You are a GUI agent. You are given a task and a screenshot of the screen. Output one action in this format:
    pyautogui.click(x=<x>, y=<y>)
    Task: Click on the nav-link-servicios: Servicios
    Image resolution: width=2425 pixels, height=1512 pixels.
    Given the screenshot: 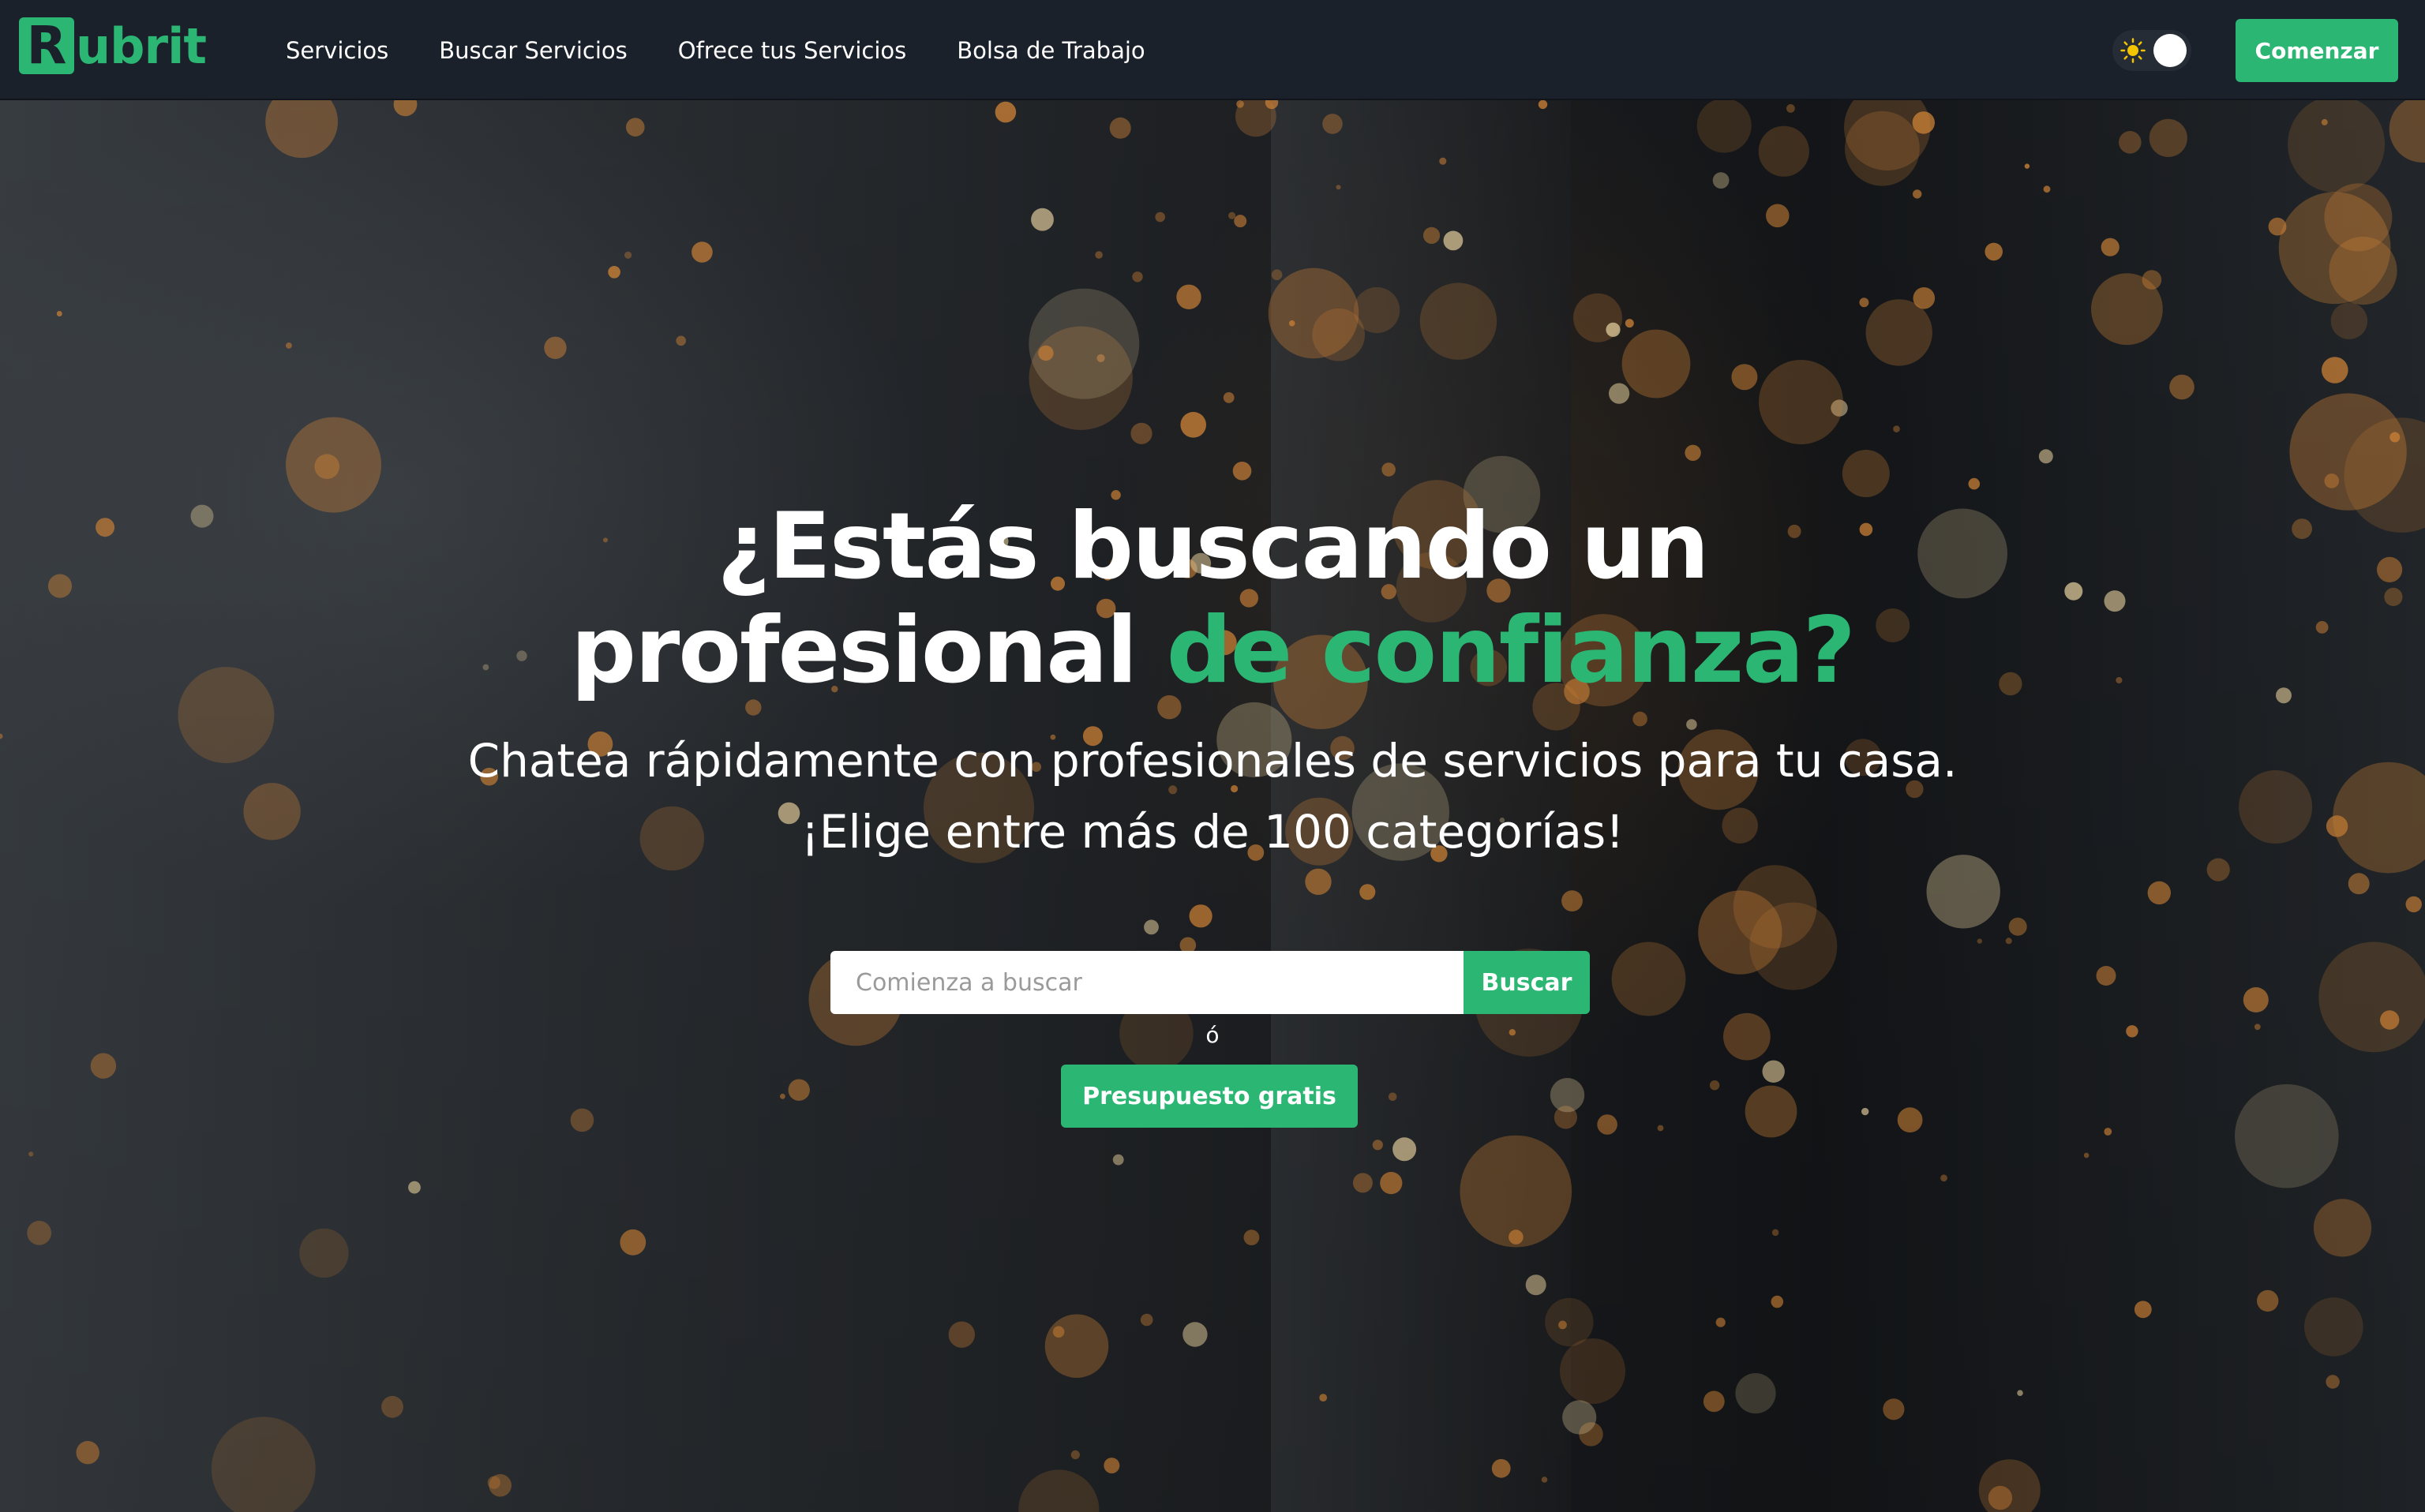 What is the action you would take?
    pyautogui.click(x=337, y=51)
    